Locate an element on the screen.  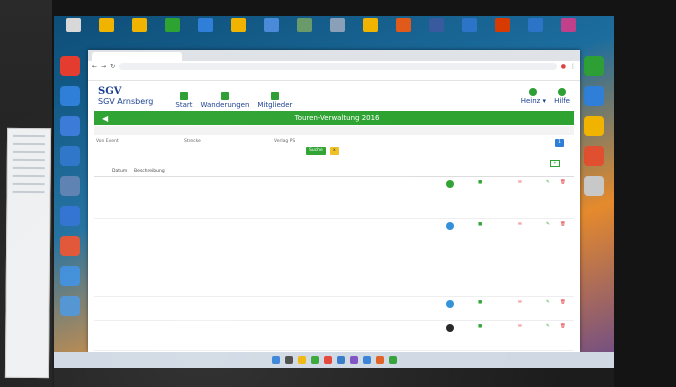
home-icon is located at coordinates (183, 95).